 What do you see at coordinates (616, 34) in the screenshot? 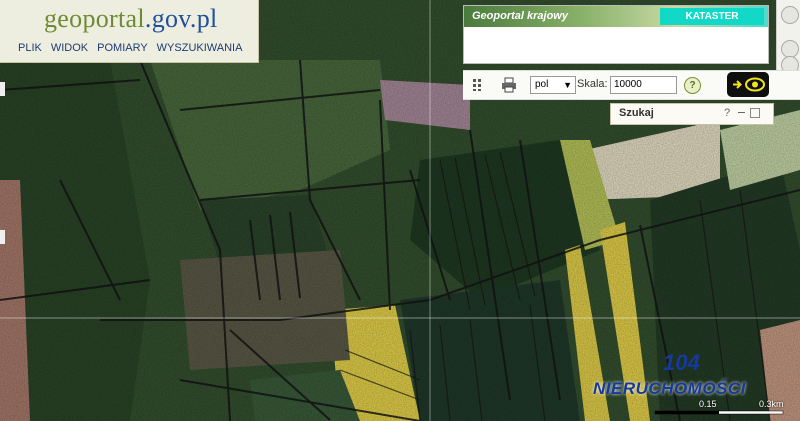
I see `layer-panel: Geoportal krajowy KATASTER` at bounding box center [616, 34].